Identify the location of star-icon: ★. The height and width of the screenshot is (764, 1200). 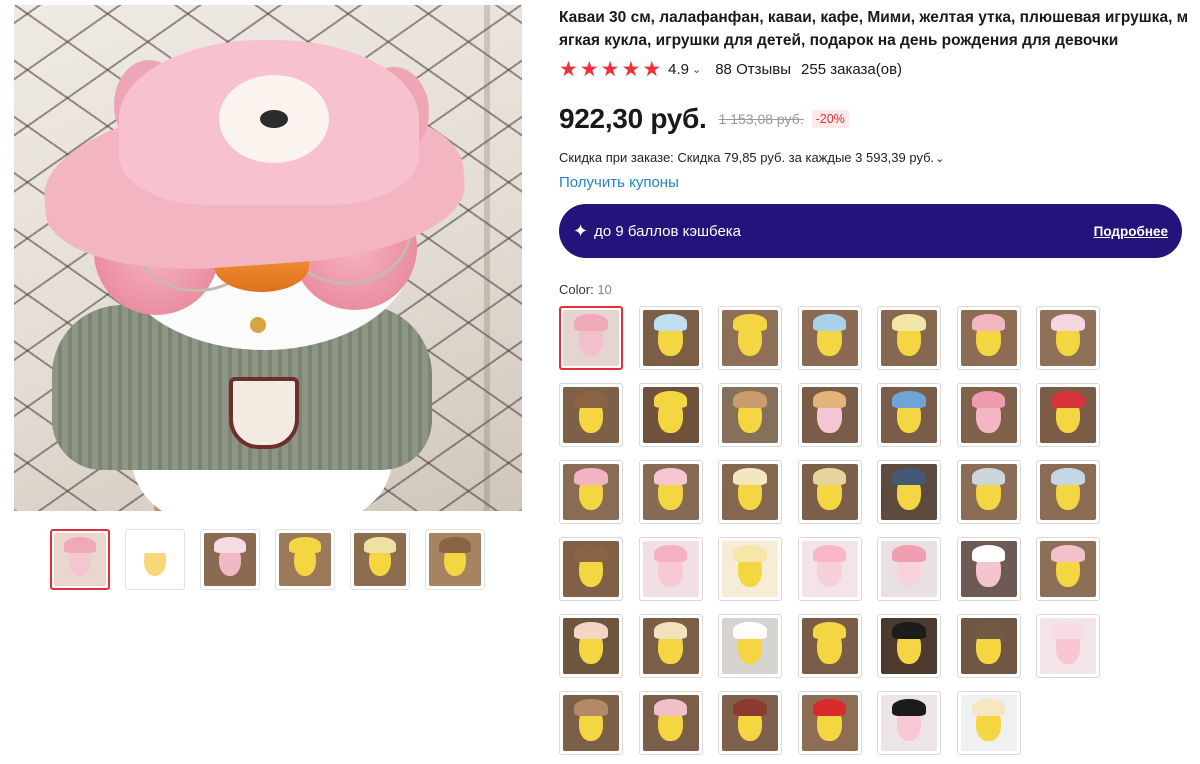
(589, 69).